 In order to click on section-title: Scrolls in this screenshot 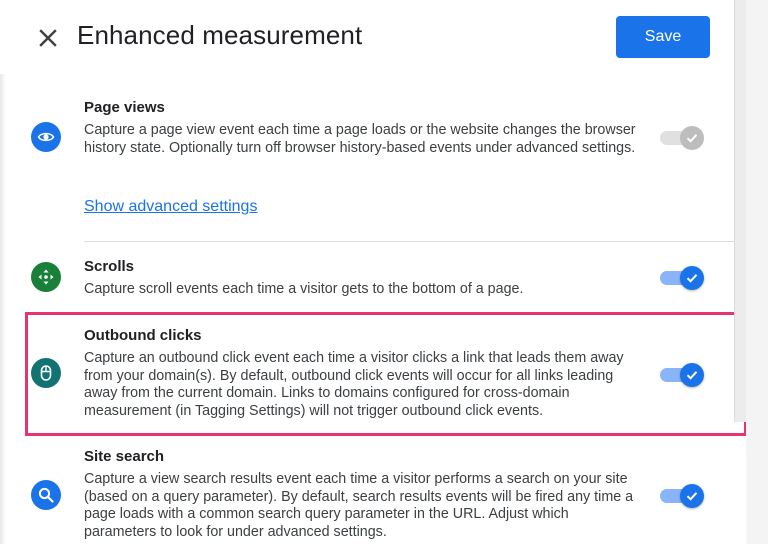, I will do `click(109, 266)`.